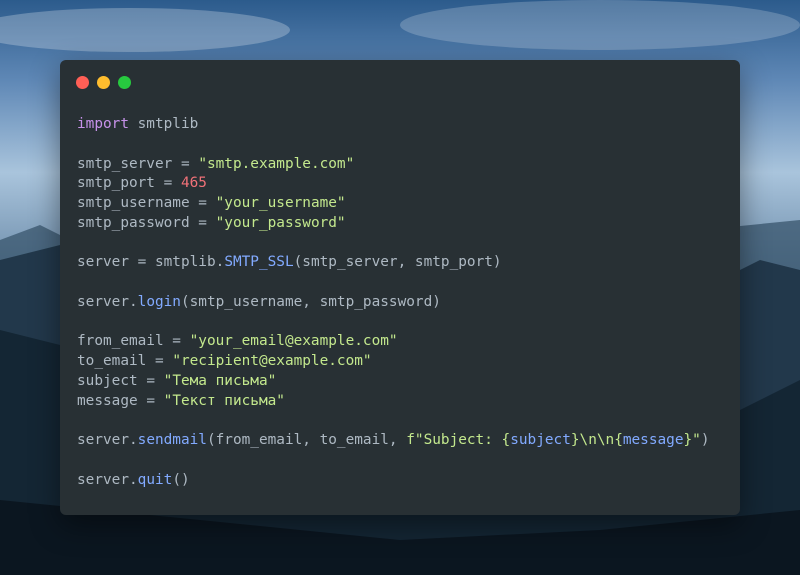 This screenshot has height=575, width=800. What do you see at coordinates (596, 440) in the screenshot?
I see `code-token: }\n\n{` at bounding box center [596, 440].